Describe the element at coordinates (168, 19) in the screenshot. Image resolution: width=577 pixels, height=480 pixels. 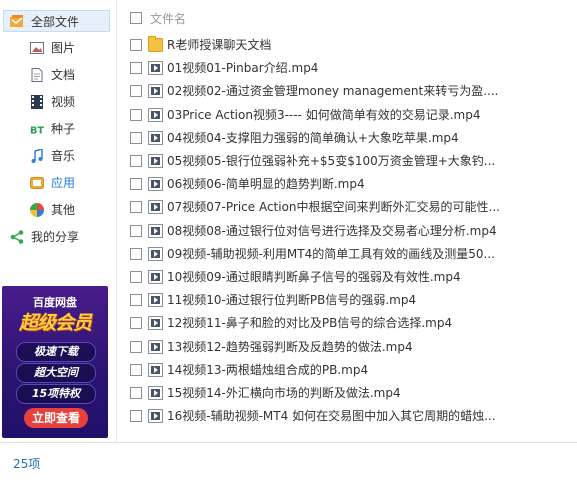
I see `column-header-filename: 文件名` at that location.